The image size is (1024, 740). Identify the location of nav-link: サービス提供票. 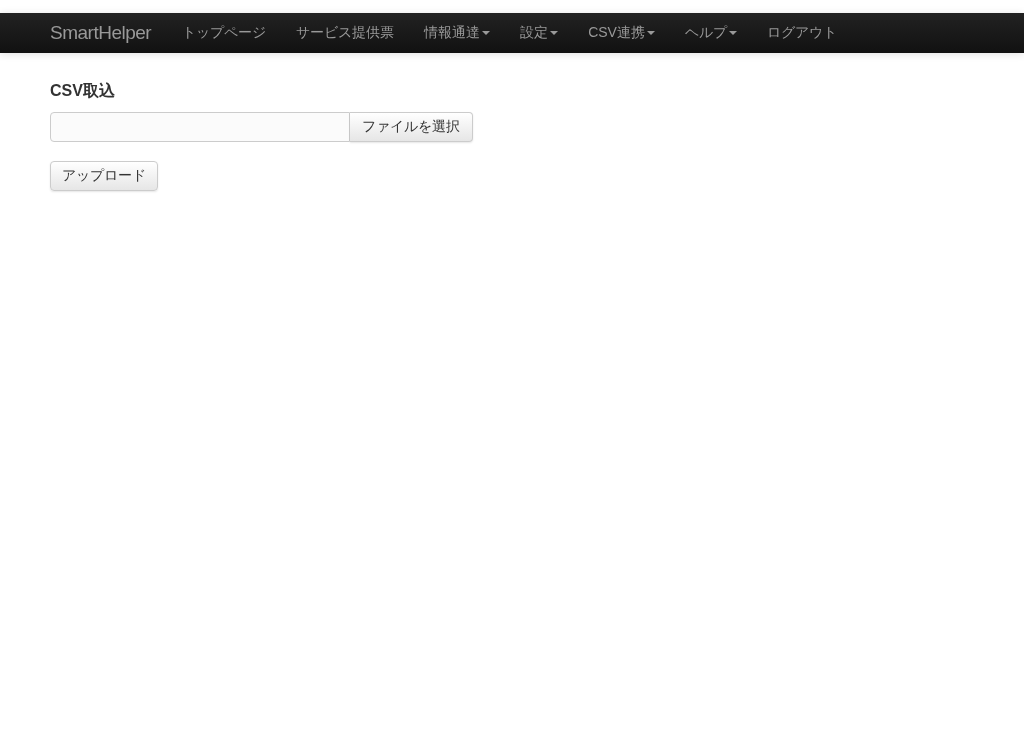
(345, 33).